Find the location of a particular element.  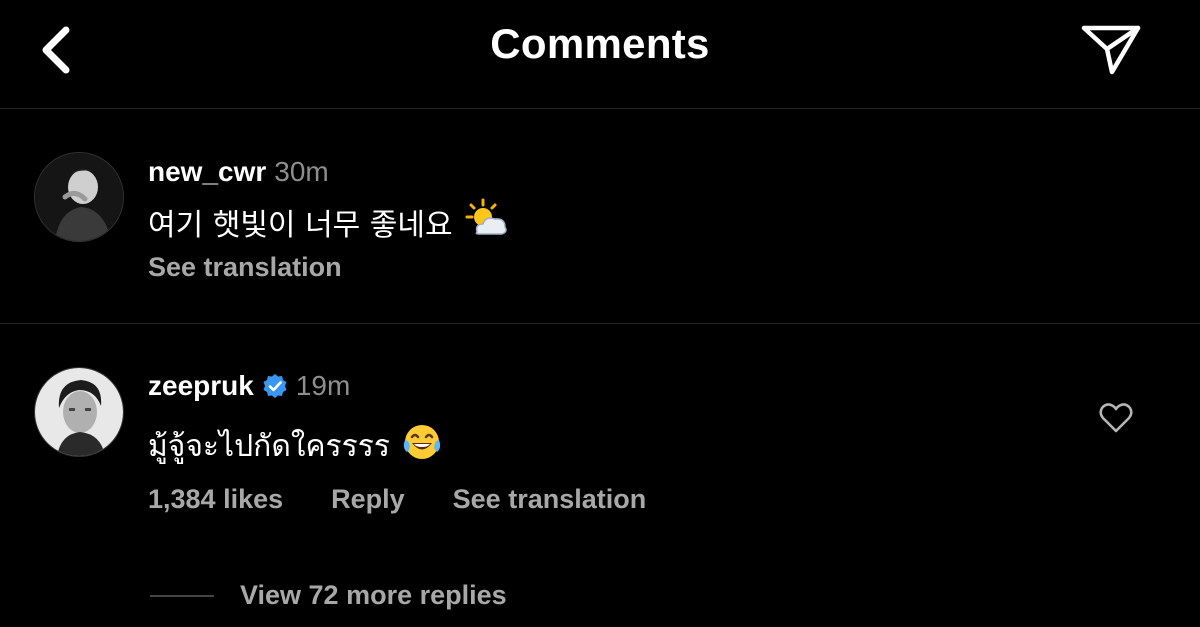

timestamp: 19m is located at coordinates (323, 385).